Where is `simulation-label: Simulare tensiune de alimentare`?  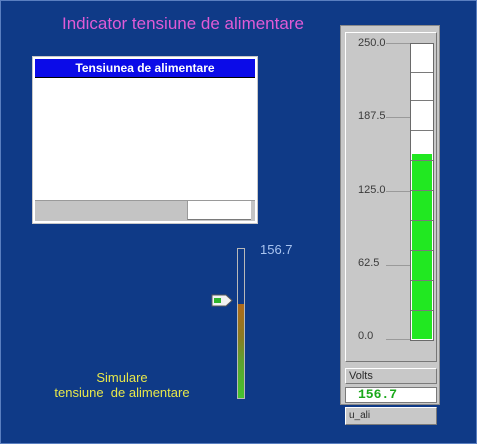
simulation-label: Simulare tensiune de alimentare is located at coordinates (122, 385).